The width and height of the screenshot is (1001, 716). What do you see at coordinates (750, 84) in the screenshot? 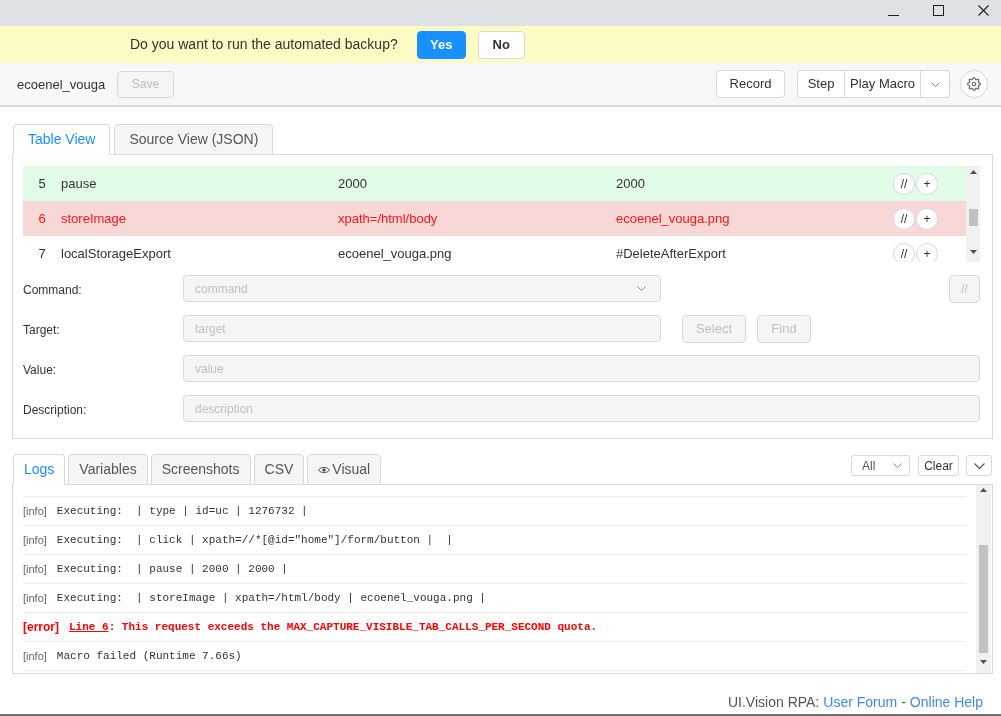
I see `record-button: Record` at bounding box center [750, 84].